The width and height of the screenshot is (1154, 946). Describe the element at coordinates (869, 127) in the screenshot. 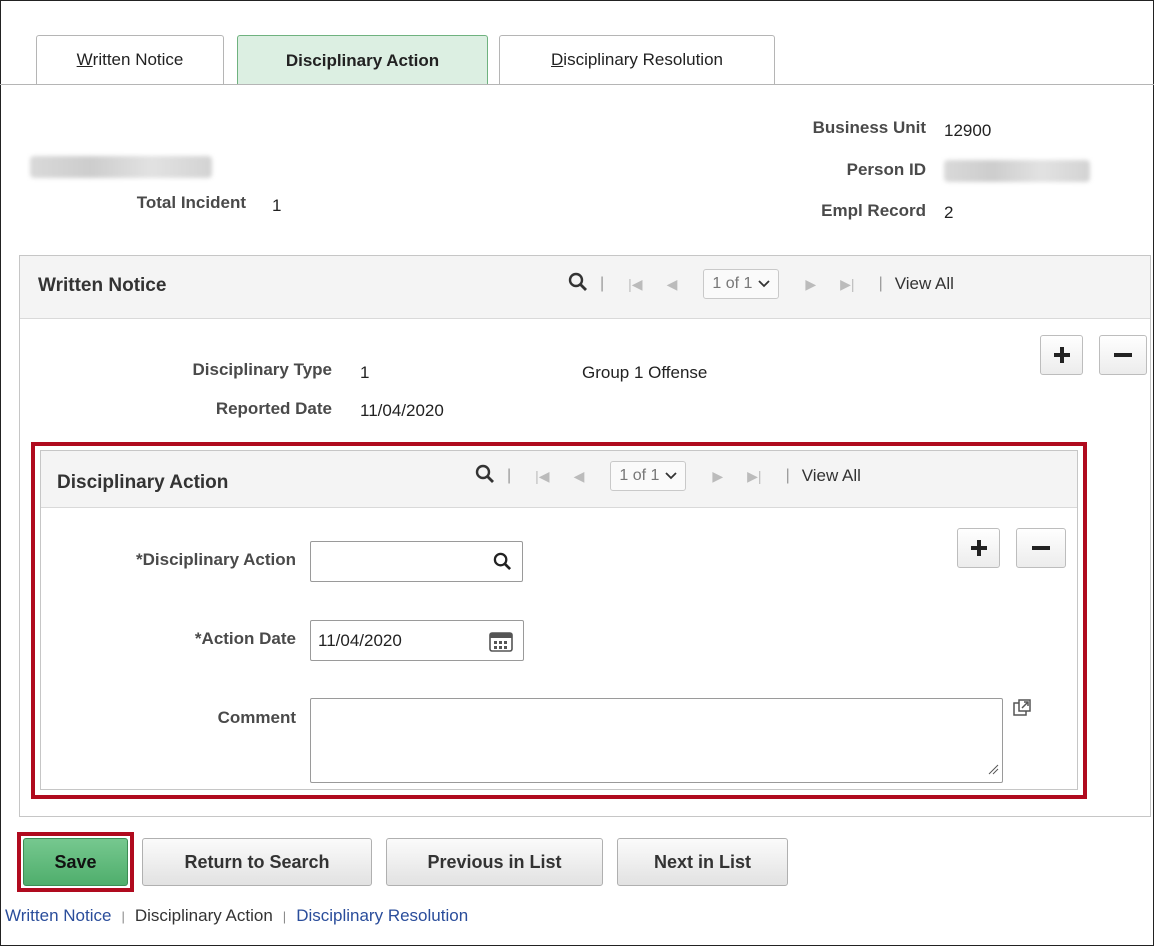

I see `business-unit-label: Business Unit` at that location.